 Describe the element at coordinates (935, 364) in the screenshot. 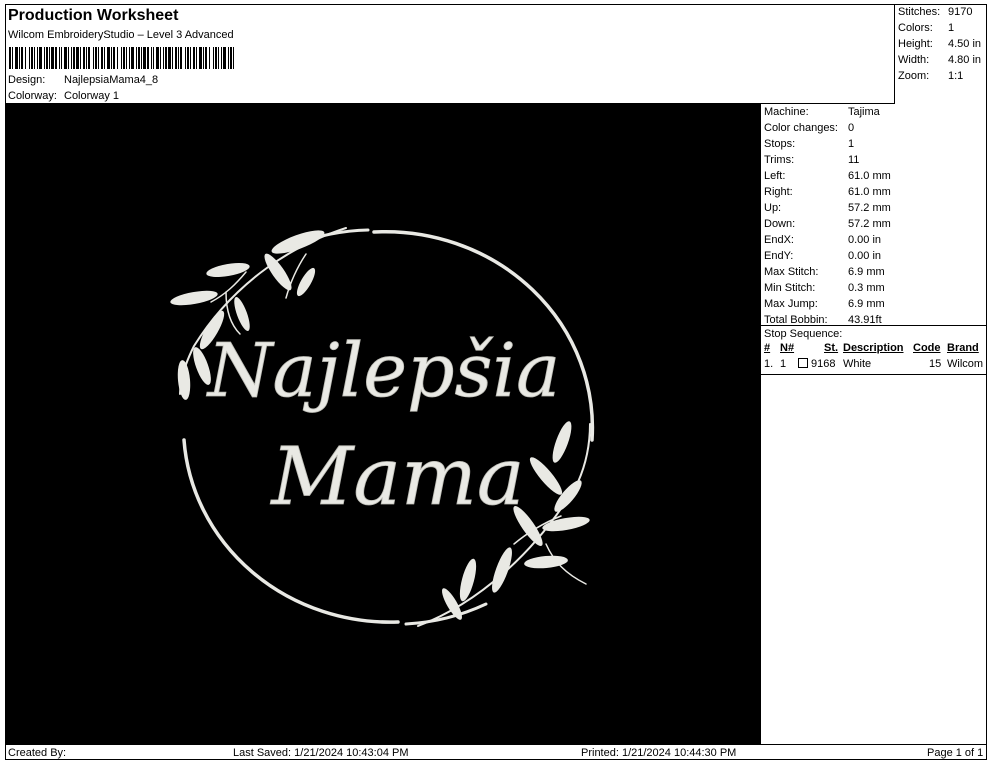

I see `row-code: 15` at that location.